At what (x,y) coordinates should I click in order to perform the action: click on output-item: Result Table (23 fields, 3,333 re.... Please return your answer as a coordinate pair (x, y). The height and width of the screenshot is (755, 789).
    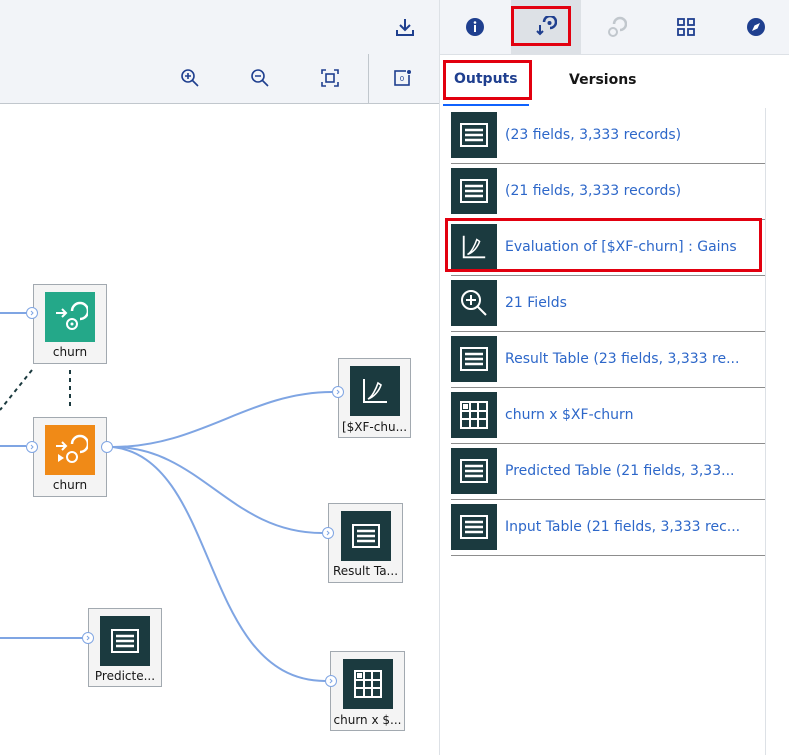
    Looking at the image, I should click on (608, 360).